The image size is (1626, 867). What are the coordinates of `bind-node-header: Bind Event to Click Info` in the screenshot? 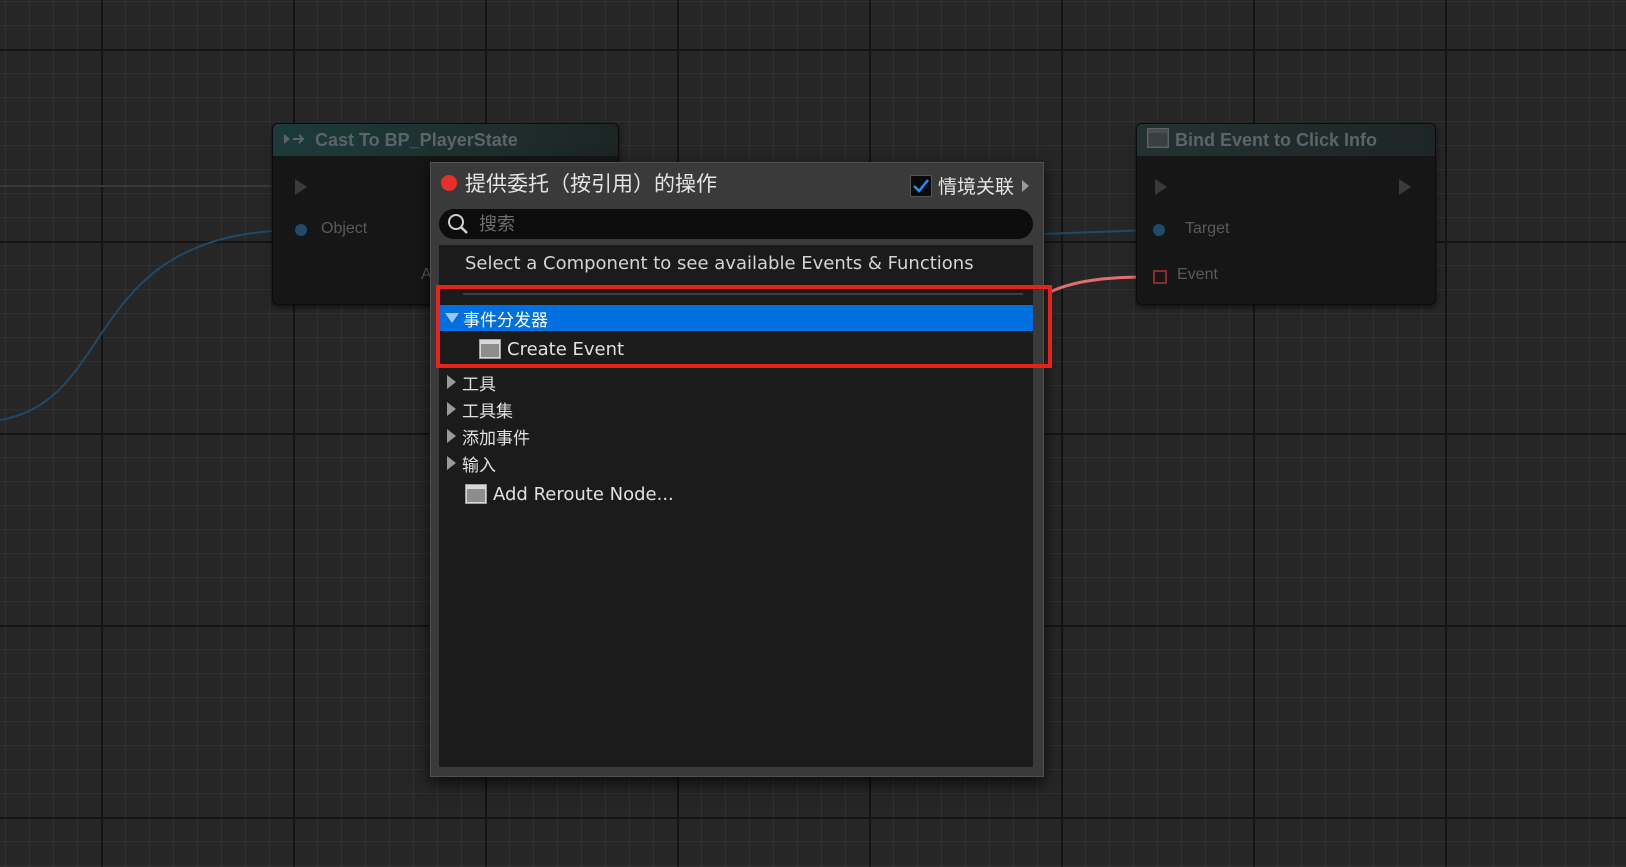 It's located at (1286, 140).